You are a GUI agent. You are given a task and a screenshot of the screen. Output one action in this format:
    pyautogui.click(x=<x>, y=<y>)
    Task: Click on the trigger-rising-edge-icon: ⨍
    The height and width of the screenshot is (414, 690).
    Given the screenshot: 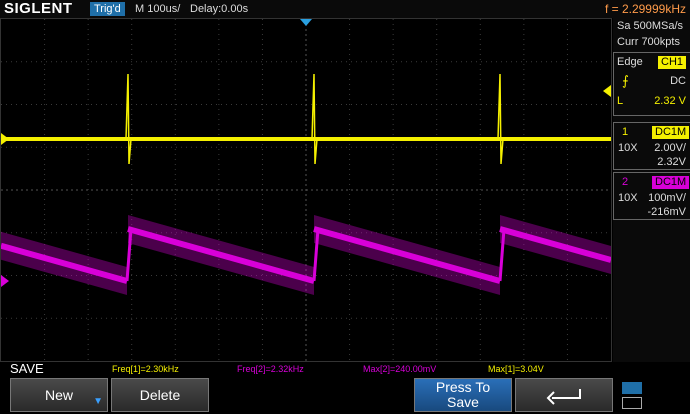 What is the action you would take?
    pyautogui.click(x=625, y=80)
    